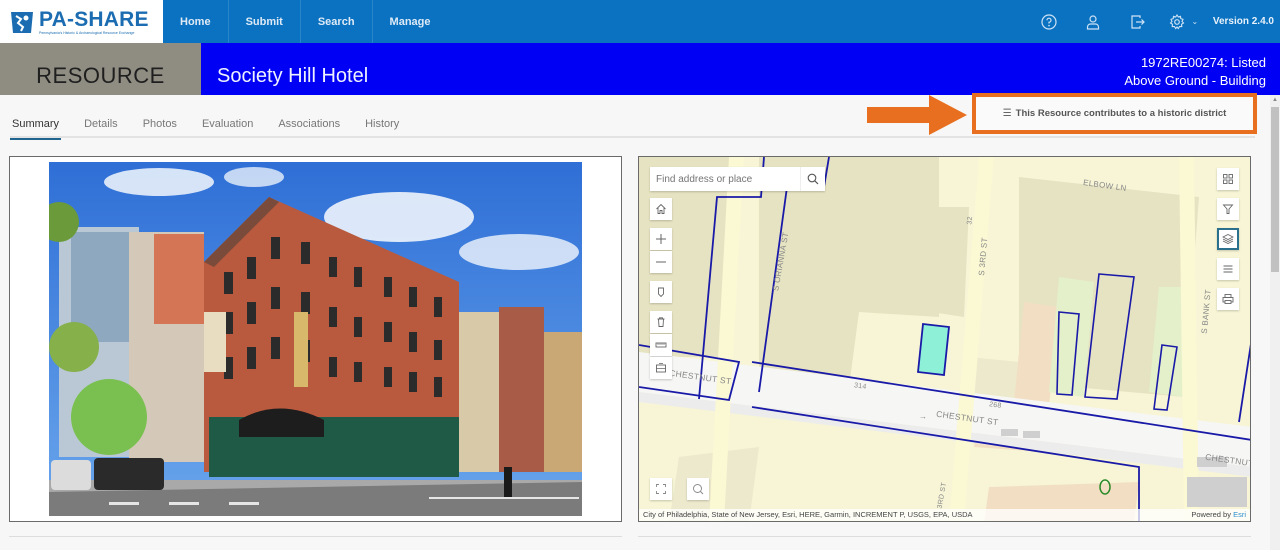 This screenshot has width=1280, height=550. What do you see at coordinates (410, 21) in the screenshot?
I see `nav-manage: Manage` at bounding box center [410, 21].